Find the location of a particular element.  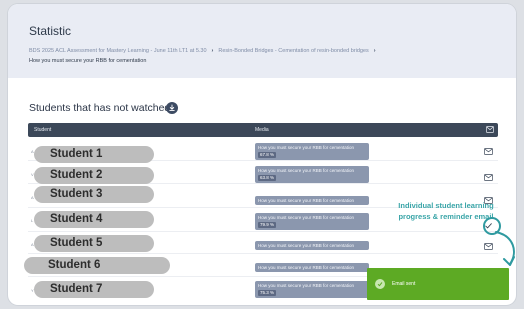

student-name: Student 2 is located at coordinates (94, 175).